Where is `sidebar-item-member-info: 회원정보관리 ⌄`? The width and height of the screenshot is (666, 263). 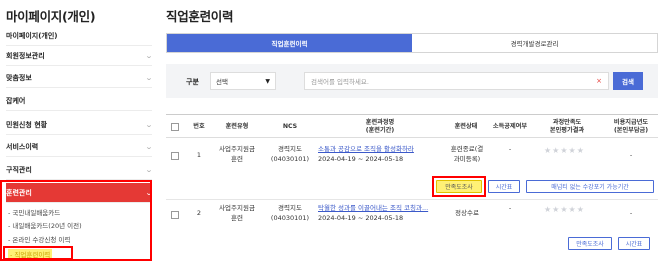 sidebar-item-member-info: 회원정보관리 ⌄ is located at coordinates (80, 56).